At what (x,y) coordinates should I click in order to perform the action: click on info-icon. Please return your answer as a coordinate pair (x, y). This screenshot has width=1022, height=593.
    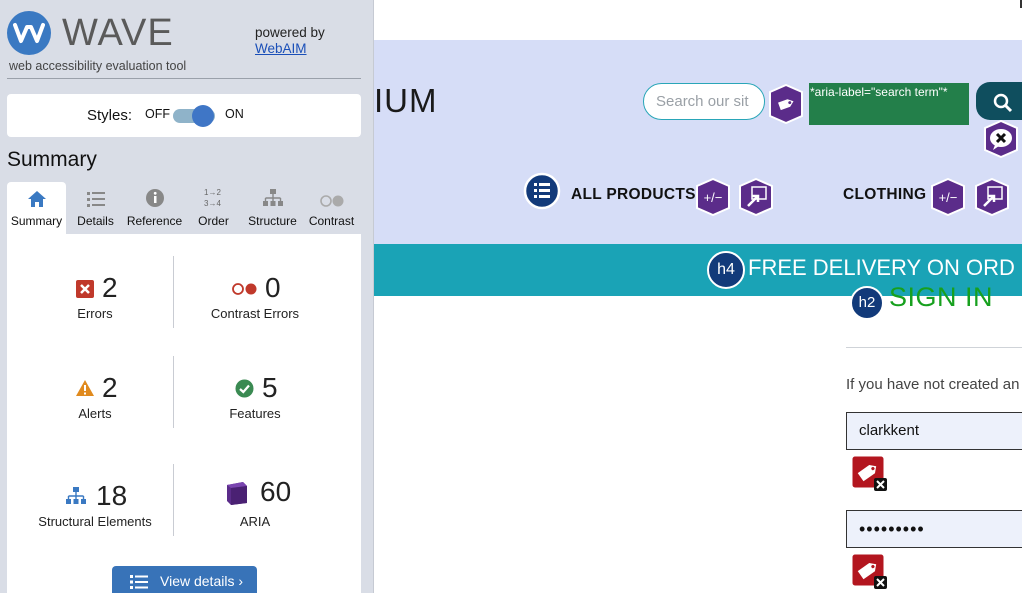
    Looking at the image, I should click on (154, 198).